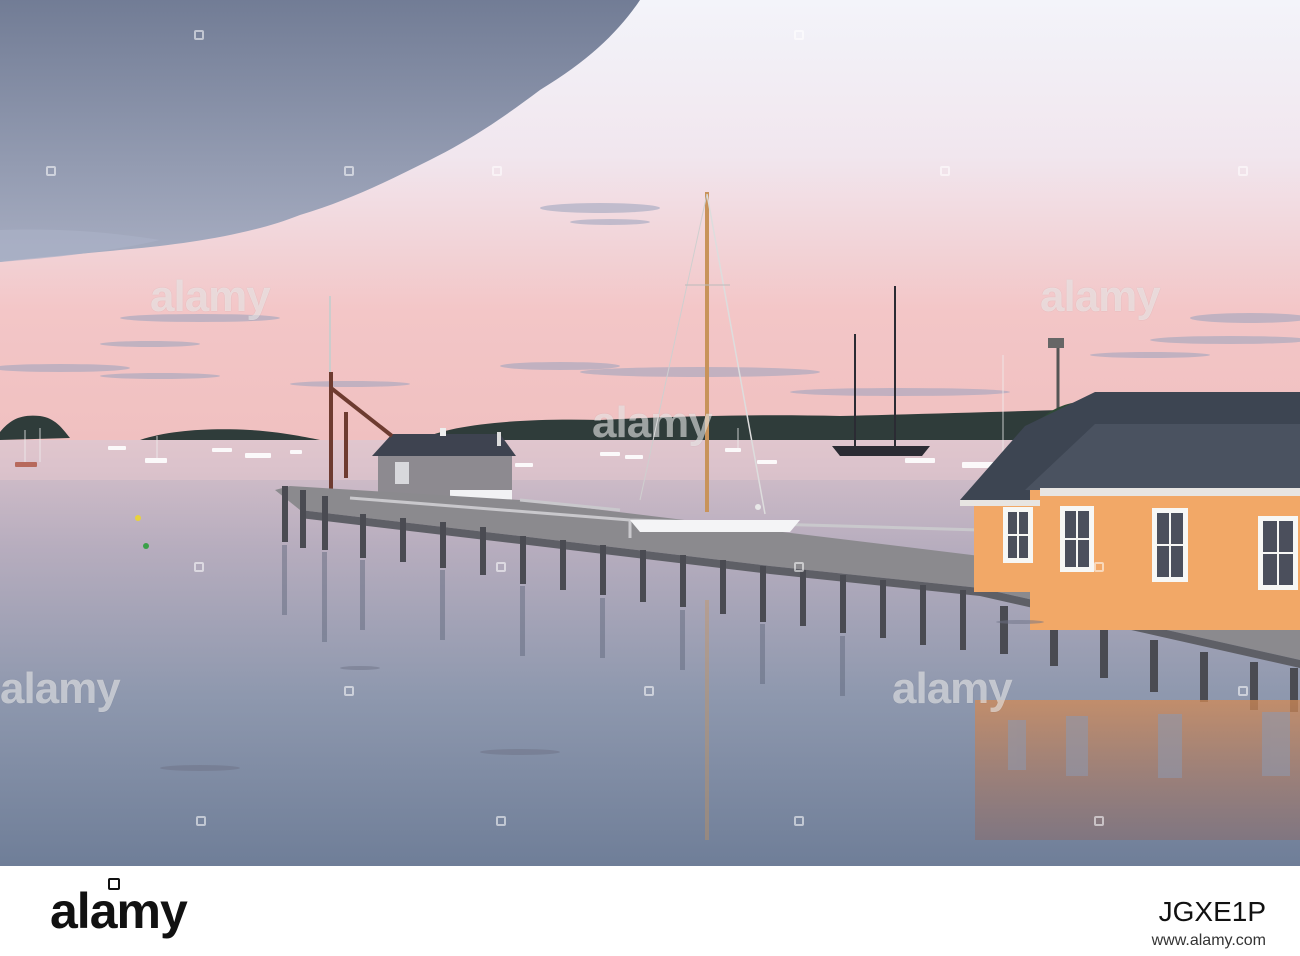 The image size is (1300, 956). I want to click on image-id: JGXE1P, so click(1212, 911).